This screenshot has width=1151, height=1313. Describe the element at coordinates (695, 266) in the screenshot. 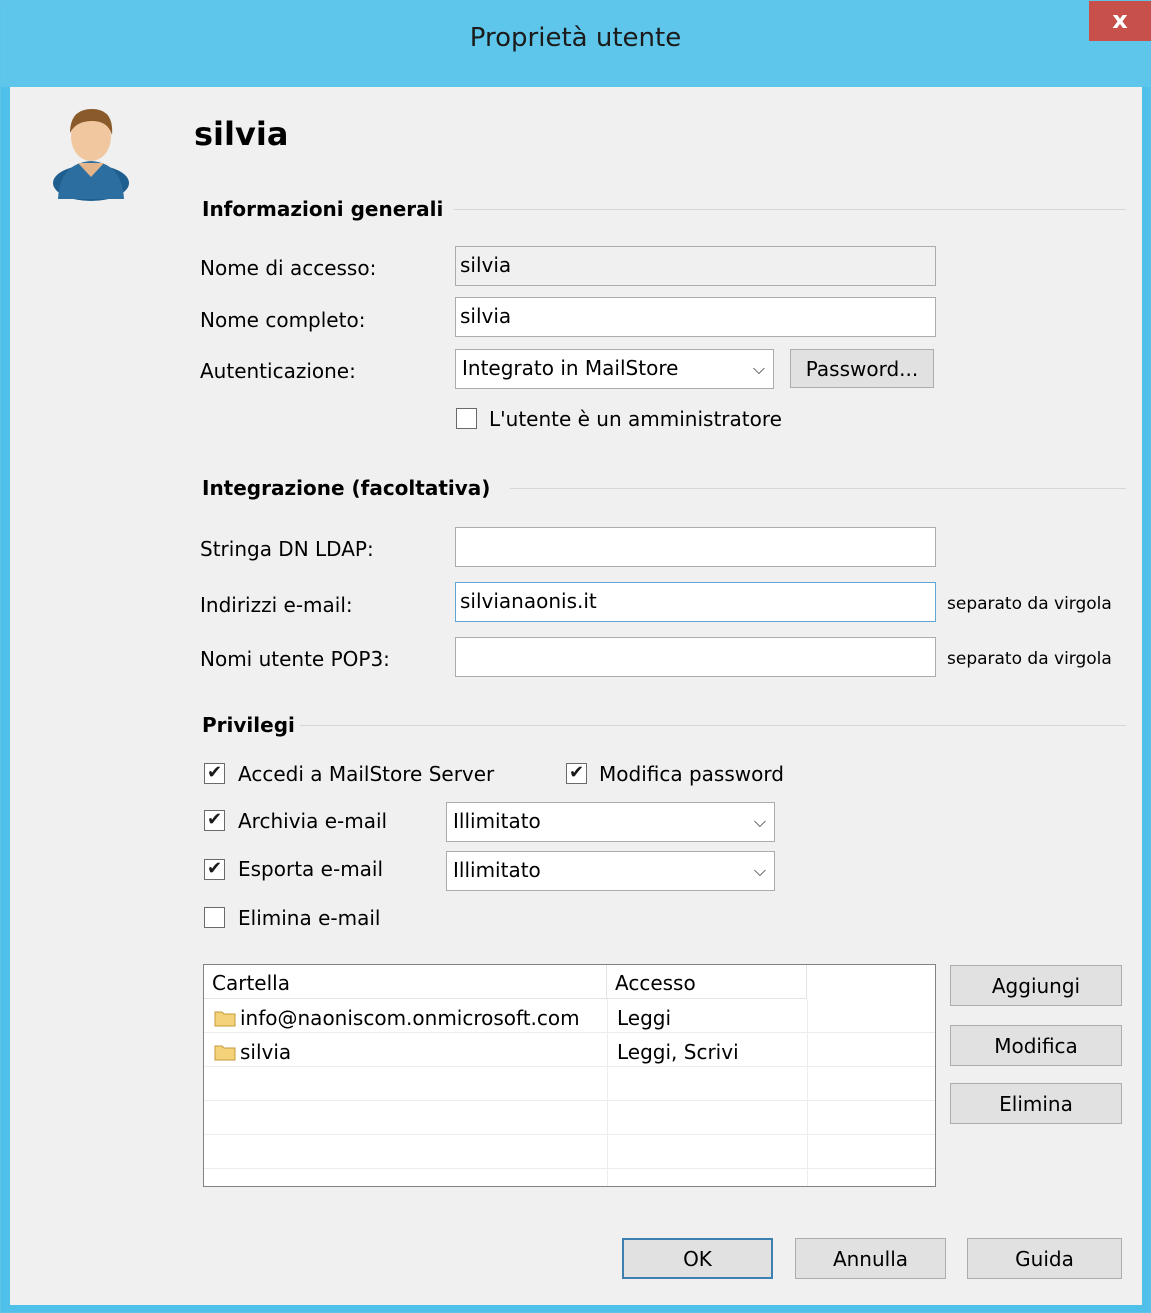

I see `login-name-field: silvia` at that location.